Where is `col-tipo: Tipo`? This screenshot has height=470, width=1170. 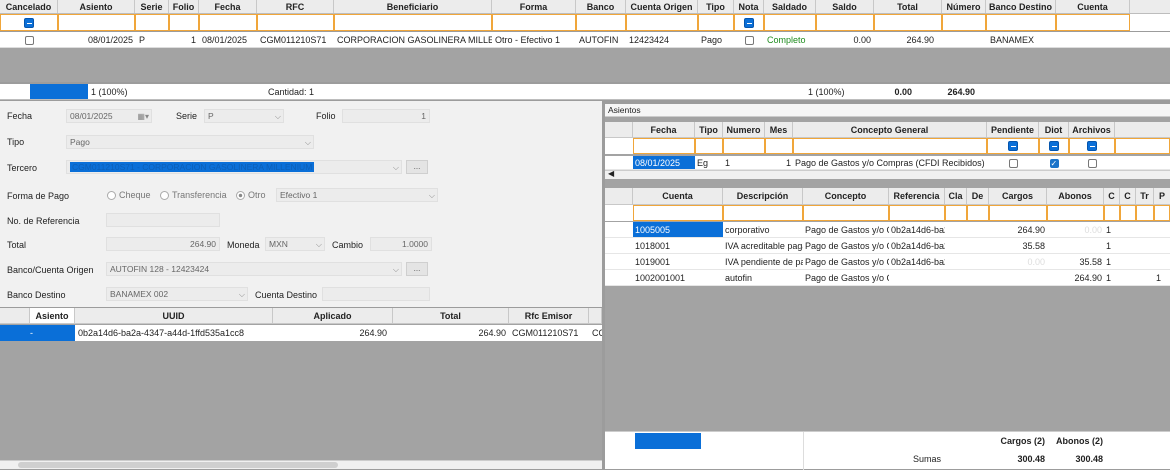
col-tipo: Tipo is located at coordinates (709, 129).